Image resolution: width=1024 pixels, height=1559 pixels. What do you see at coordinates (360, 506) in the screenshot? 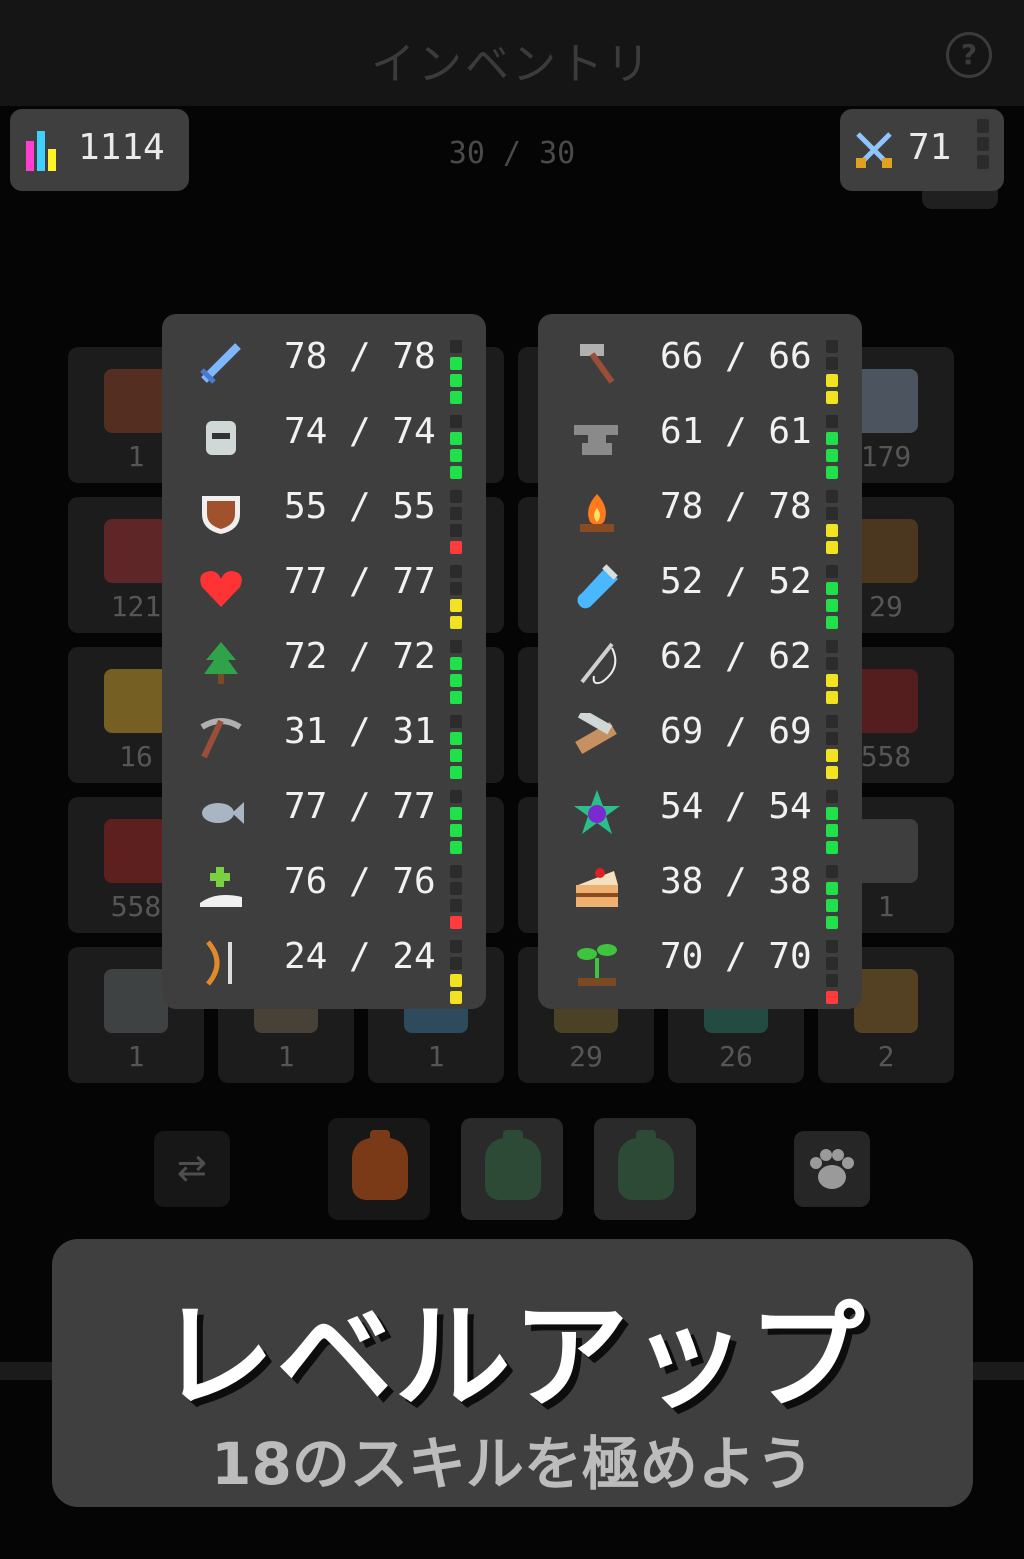
I see `skill-level: 55 / 55` at bounding box center [360, 506].